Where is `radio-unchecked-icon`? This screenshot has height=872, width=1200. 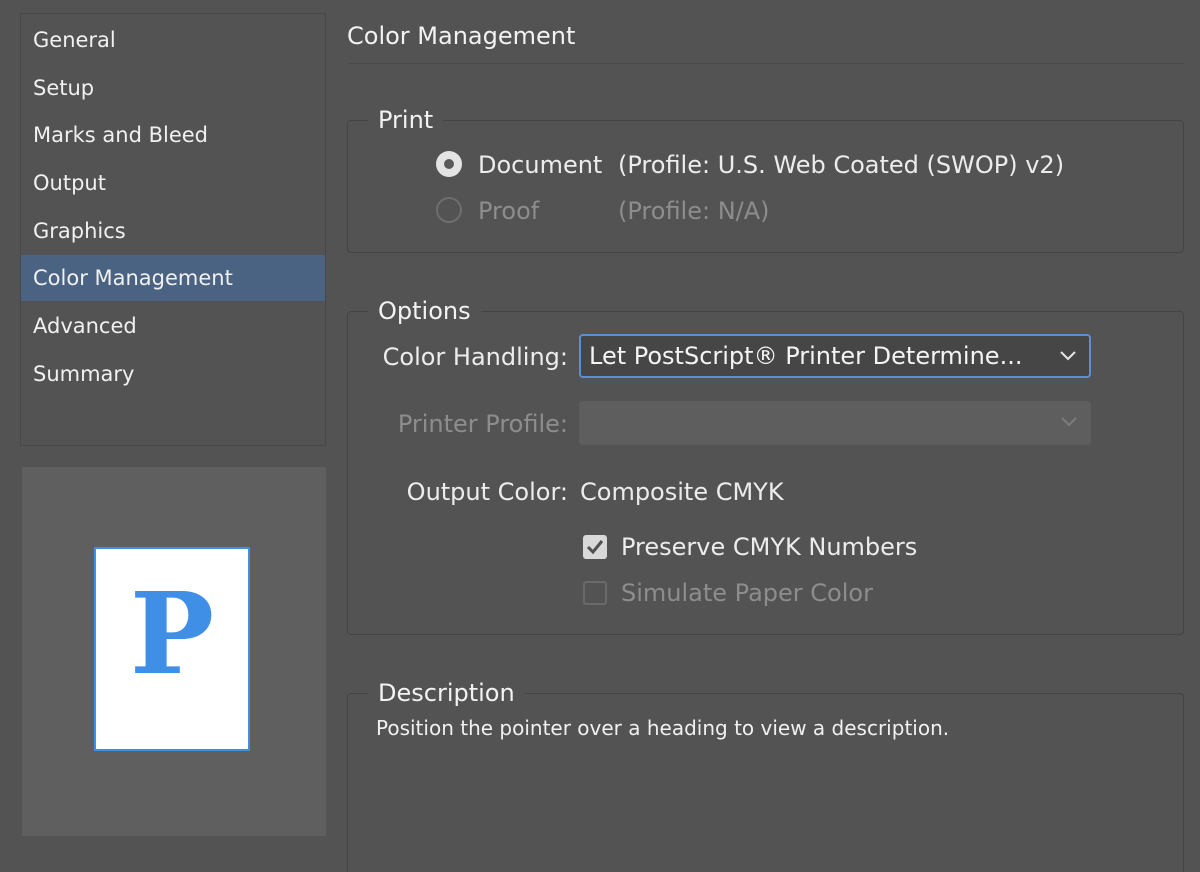 radio-unchecked-icon is located at coordinates (449, 210).